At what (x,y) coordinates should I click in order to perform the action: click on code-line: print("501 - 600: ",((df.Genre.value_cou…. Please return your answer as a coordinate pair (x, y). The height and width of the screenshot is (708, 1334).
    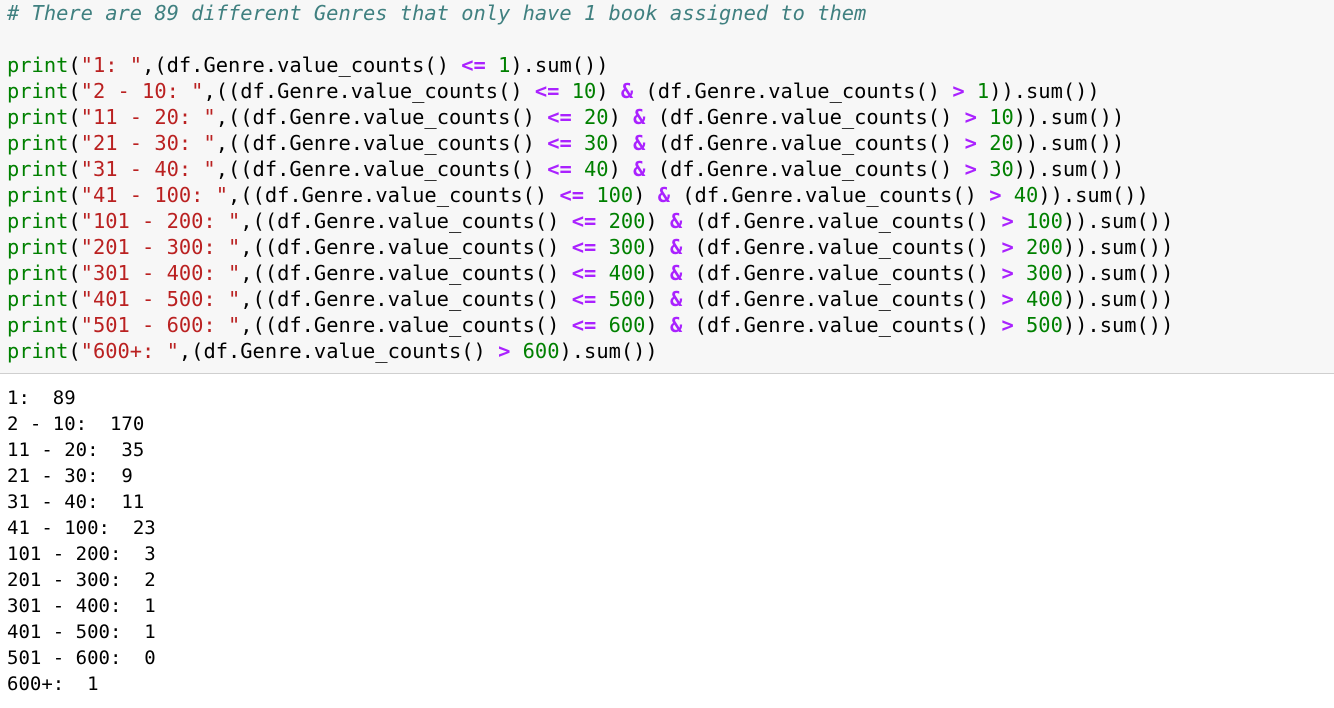
    Looking at the image, I should click on (590, 325).